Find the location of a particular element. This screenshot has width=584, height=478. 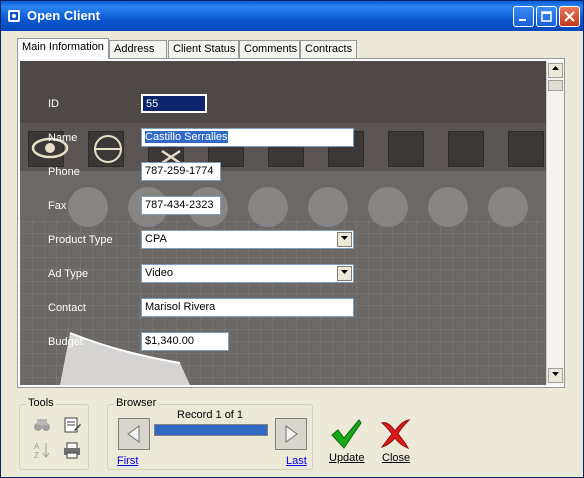

product-type-label: Product Type is located at coordinates (80, 240).